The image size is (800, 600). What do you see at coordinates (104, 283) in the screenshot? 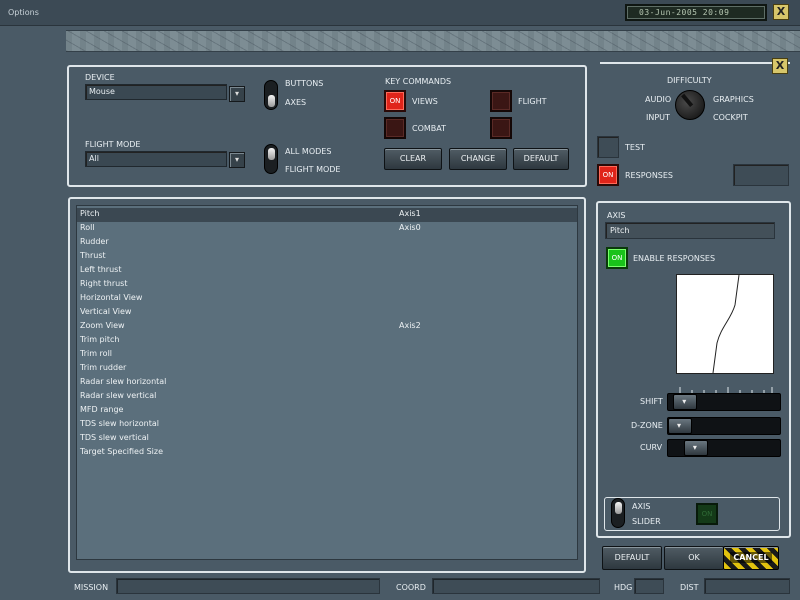
I see `axis-function-name: Right thrust` at bounding box center [104, 283].